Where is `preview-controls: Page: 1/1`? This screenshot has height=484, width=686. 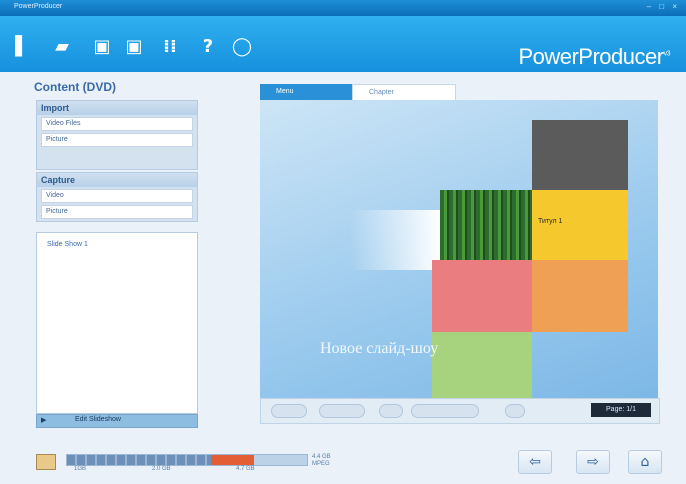
preview-controls: Page: 1/1 is located at coordinates (460, 411).